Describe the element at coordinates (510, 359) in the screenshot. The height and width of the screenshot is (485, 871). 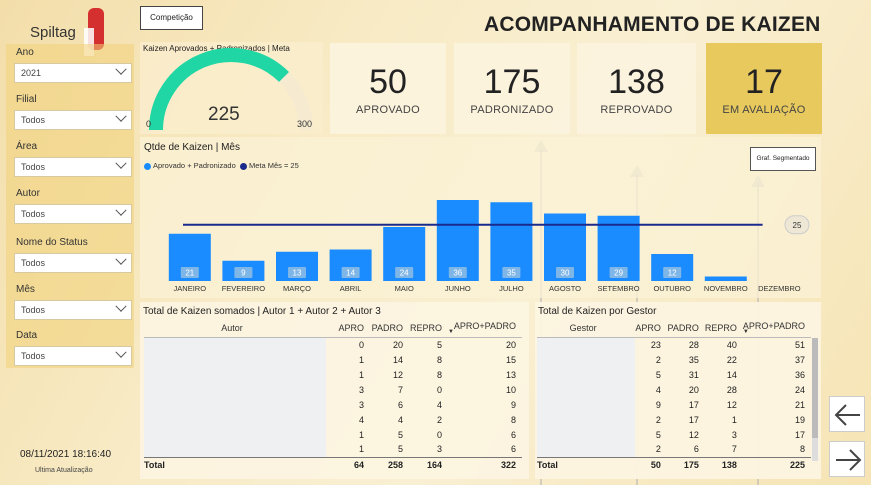
I see `value-cell: 15` at that location.